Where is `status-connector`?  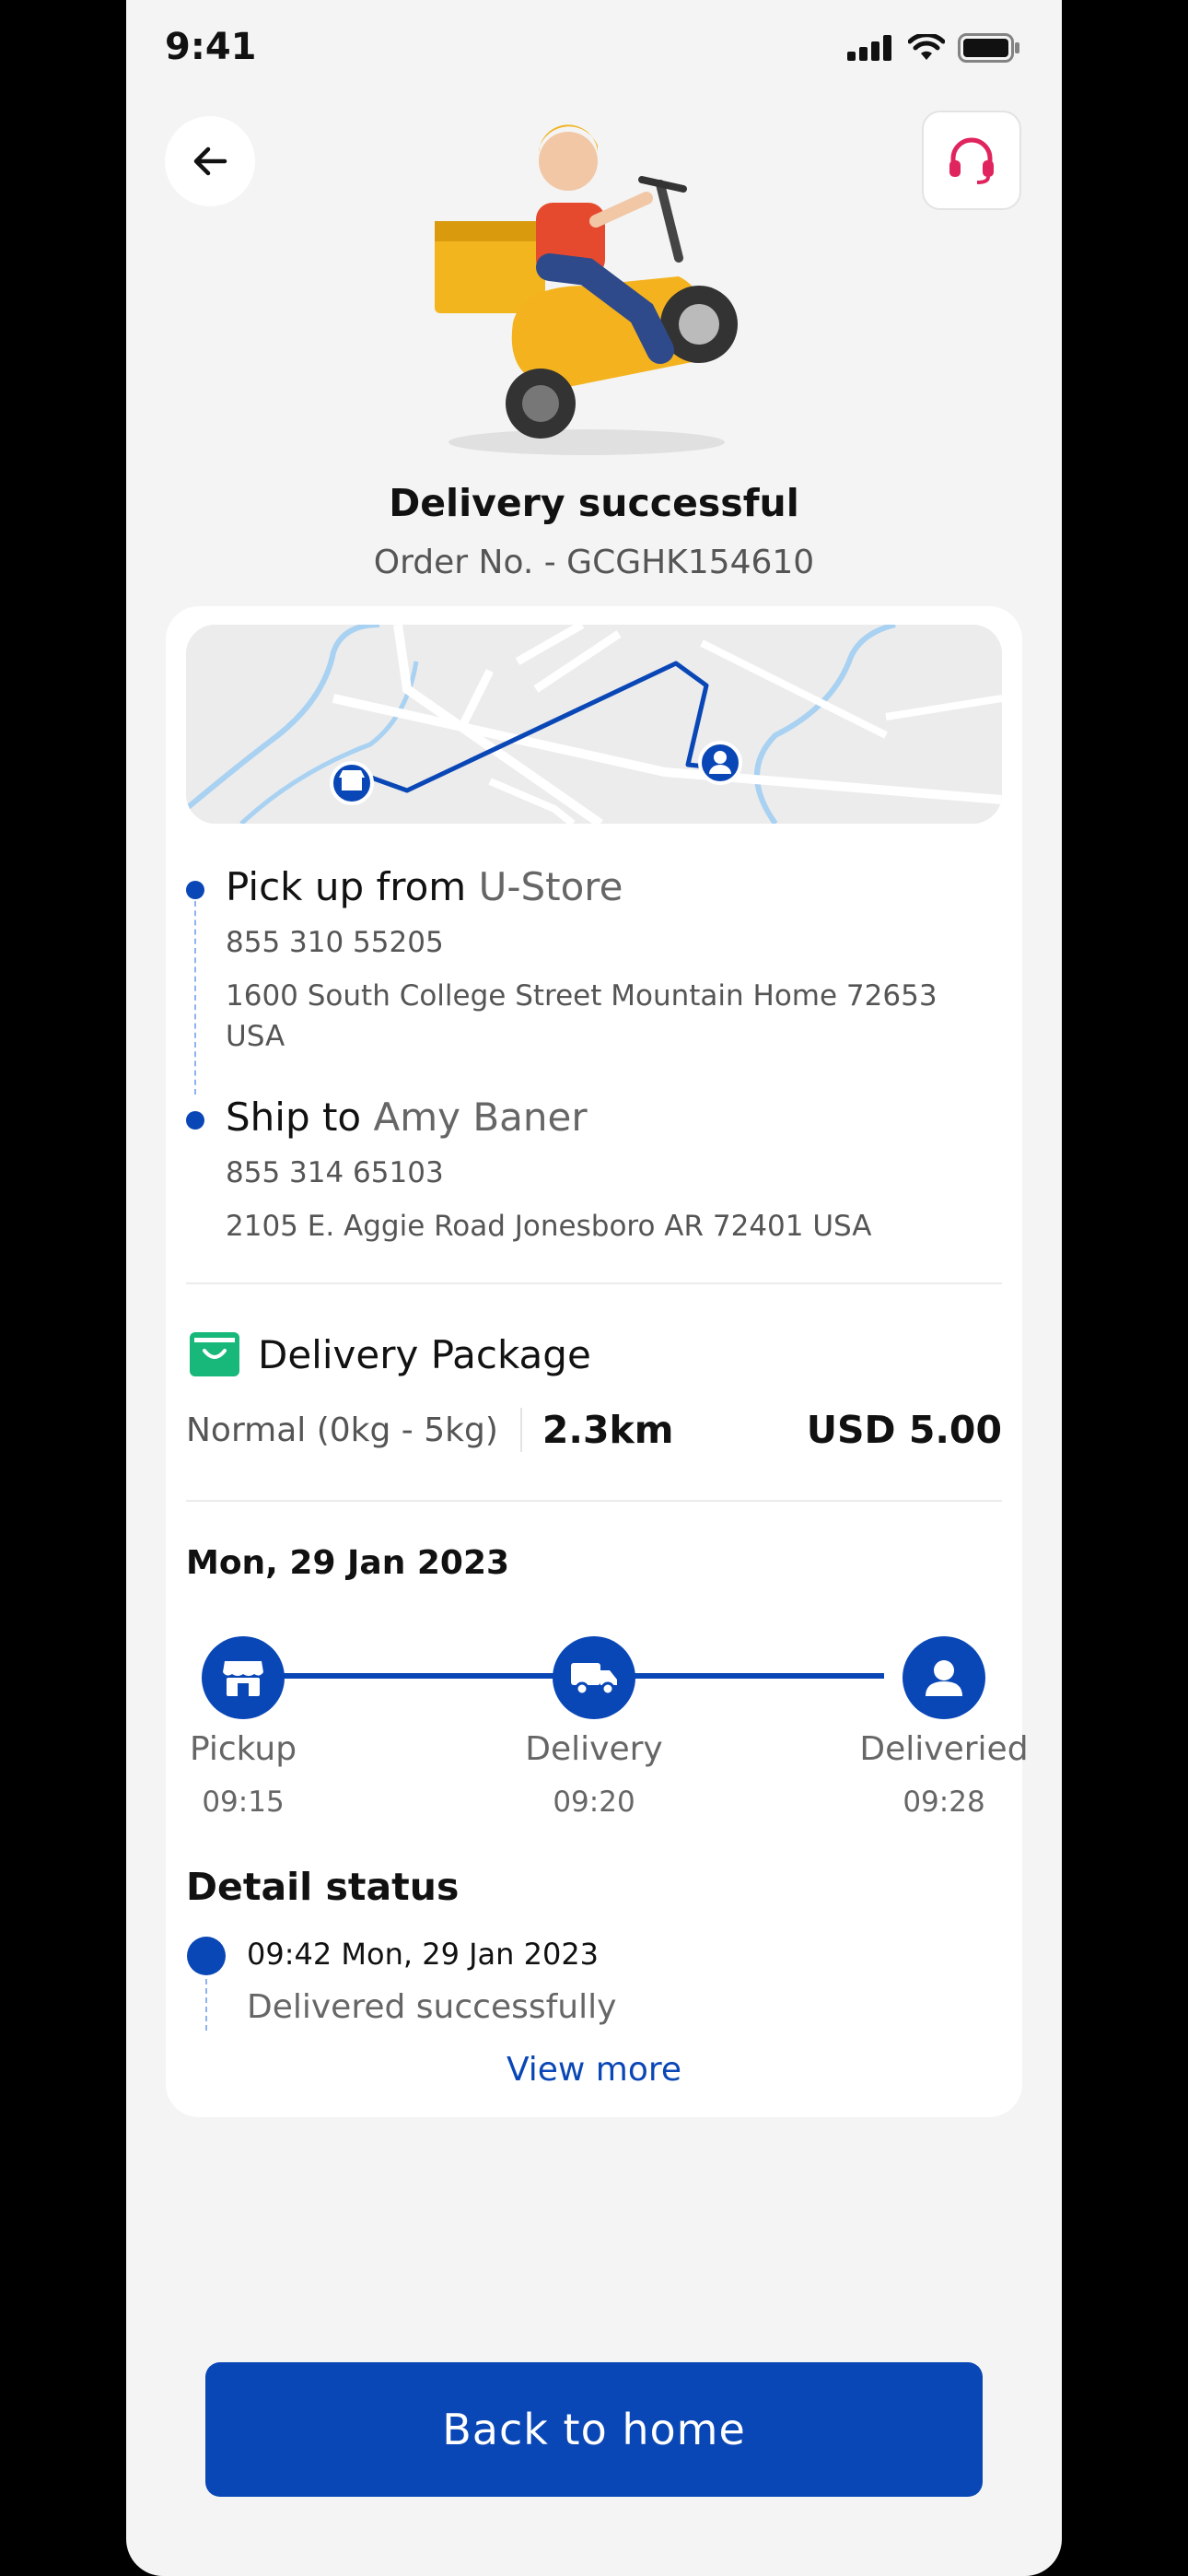 status-connector is located at coordinates (206, 2005).